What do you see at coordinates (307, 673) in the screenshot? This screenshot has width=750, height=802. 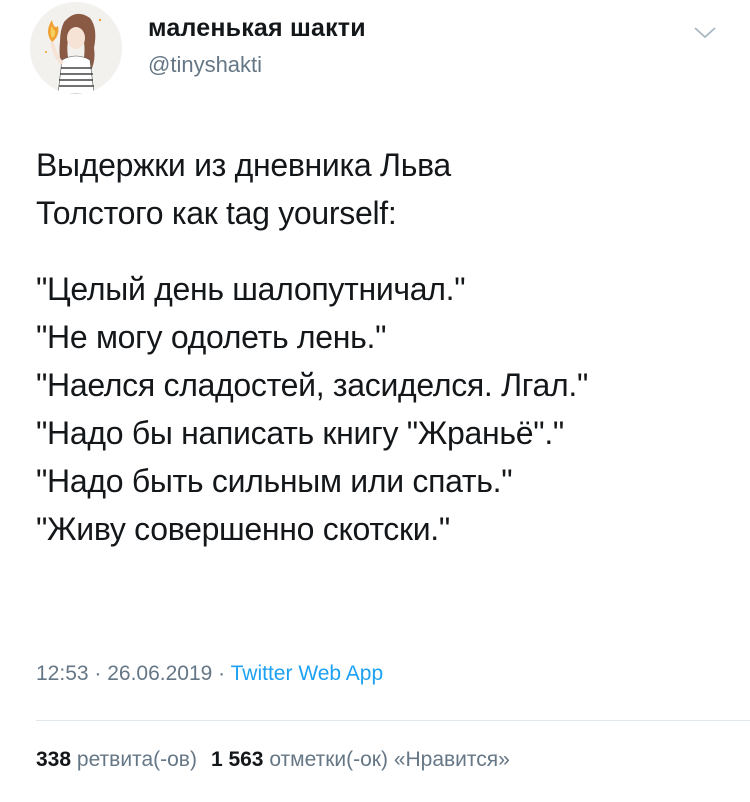 I see `tweet-source-link: Twitter Web App` at bounding box center [307, 673].